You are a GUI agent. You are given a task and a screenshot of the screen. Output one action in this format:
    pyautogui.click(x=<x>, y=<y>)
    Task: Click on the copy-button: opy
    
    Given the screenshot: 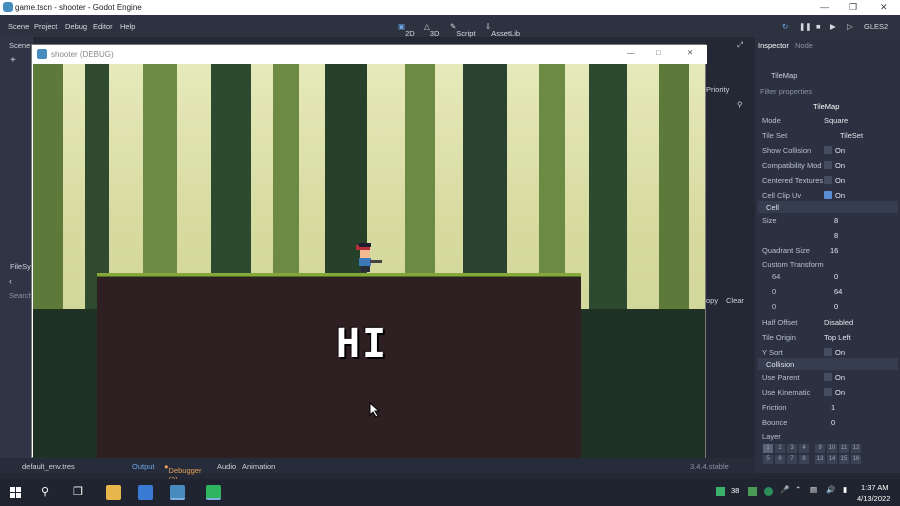 What is the action you would take?
    pyautogui.click(x=712, y=300)
    